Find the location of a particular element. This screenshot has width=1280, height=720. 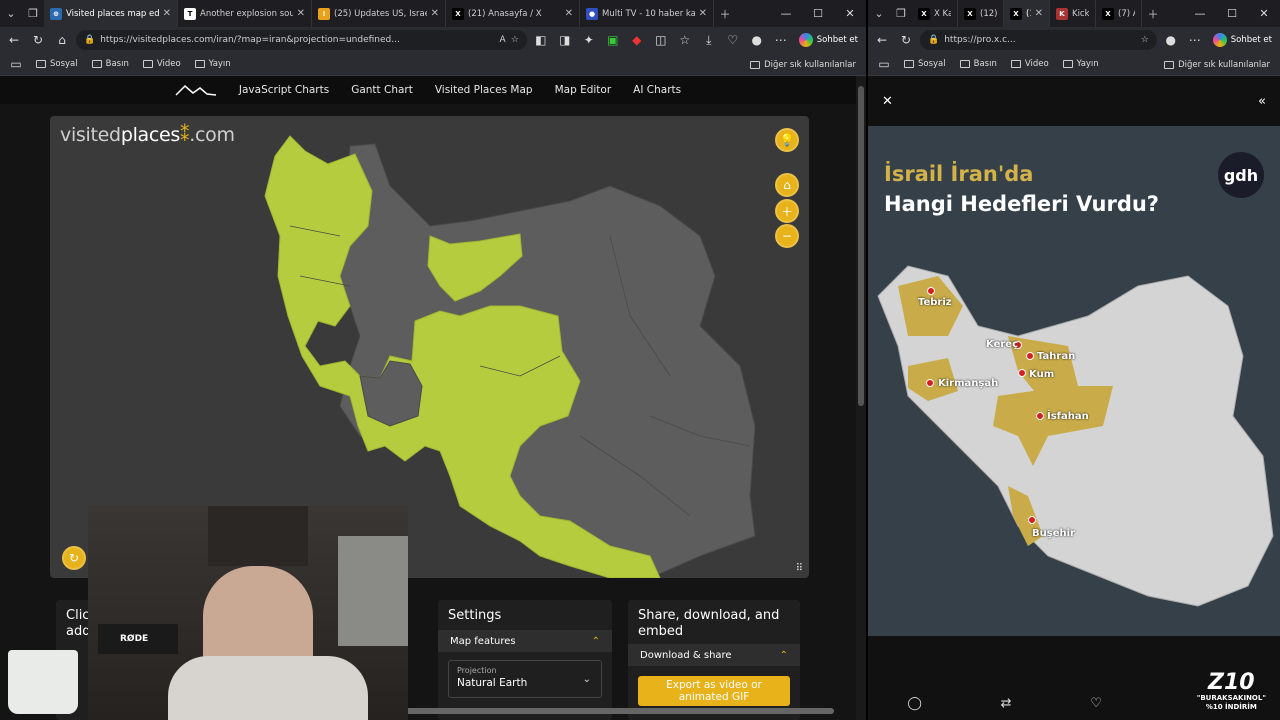

collapse-icon: « is located at coordinates (1262, 101).